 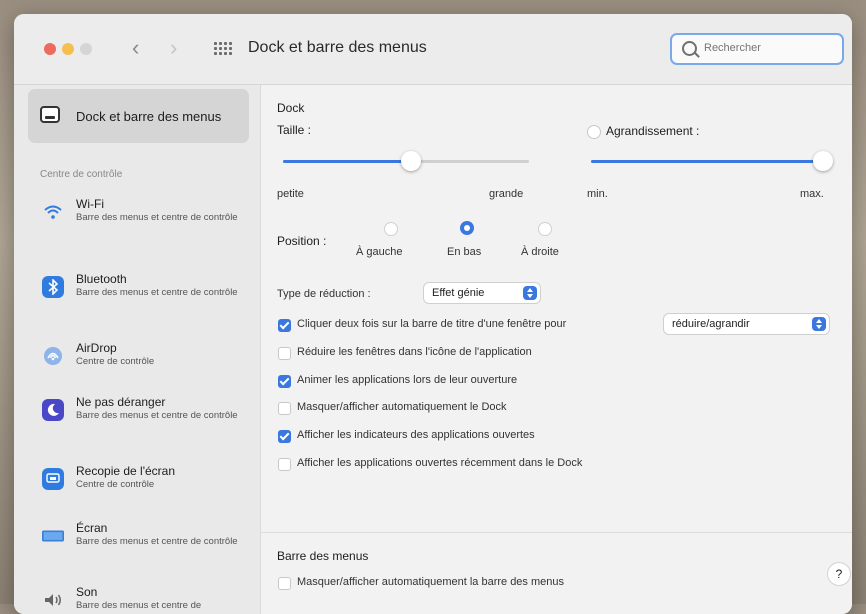 I want to click on size-slider-fill, so click(x=347, y=161).